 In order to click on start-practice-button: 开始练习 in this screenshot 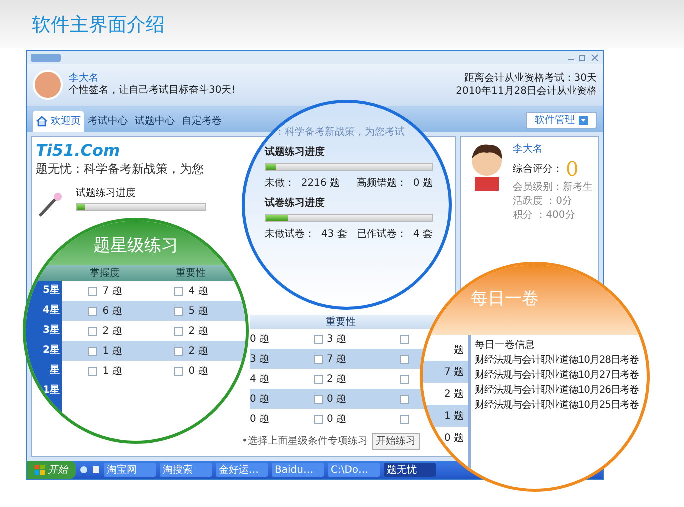, I will do `click(396, 441)`.